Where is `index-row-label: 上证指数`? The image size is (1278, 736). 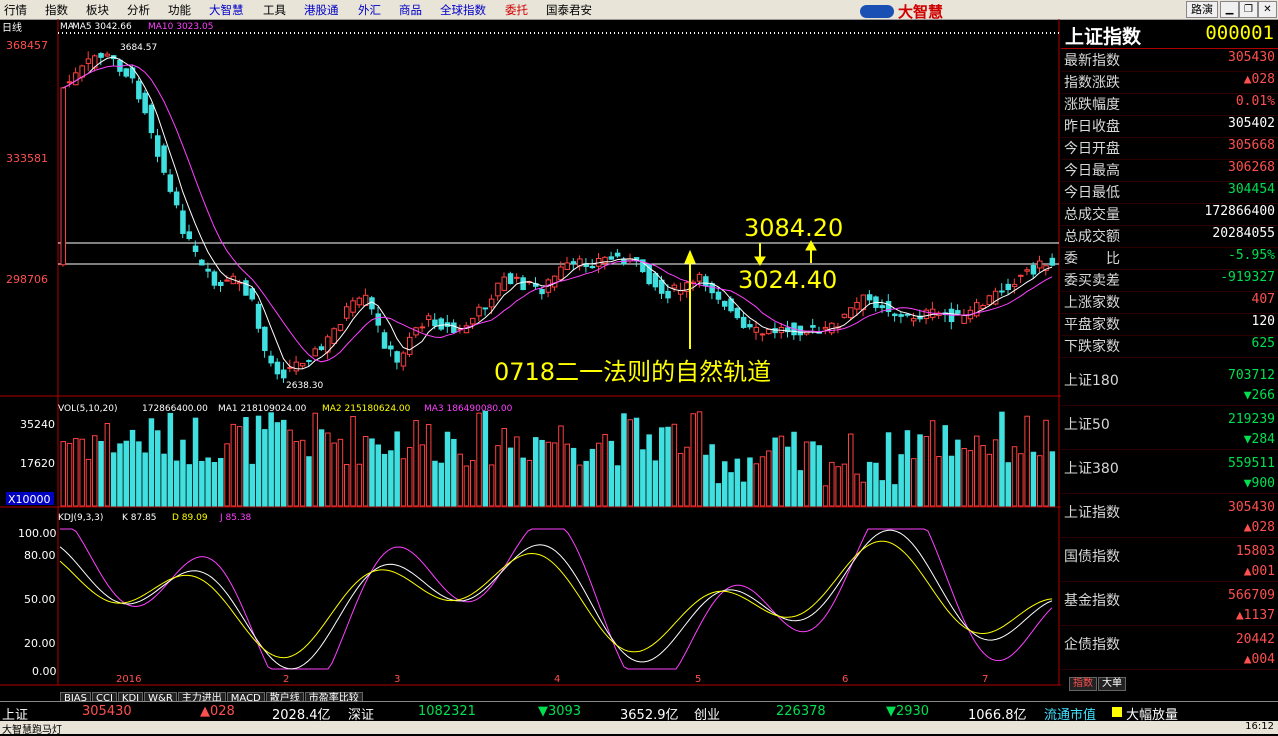
index-row-label: 上证指数 is located at coordinates (1092, 513).